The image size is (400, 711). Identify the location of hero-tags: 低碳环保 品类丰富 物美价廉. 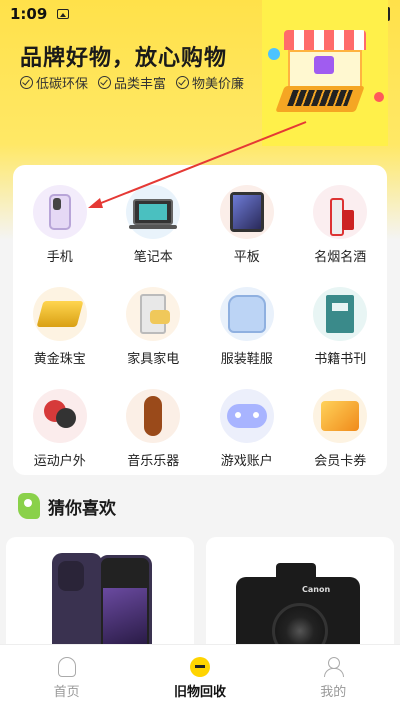
(132, 82).